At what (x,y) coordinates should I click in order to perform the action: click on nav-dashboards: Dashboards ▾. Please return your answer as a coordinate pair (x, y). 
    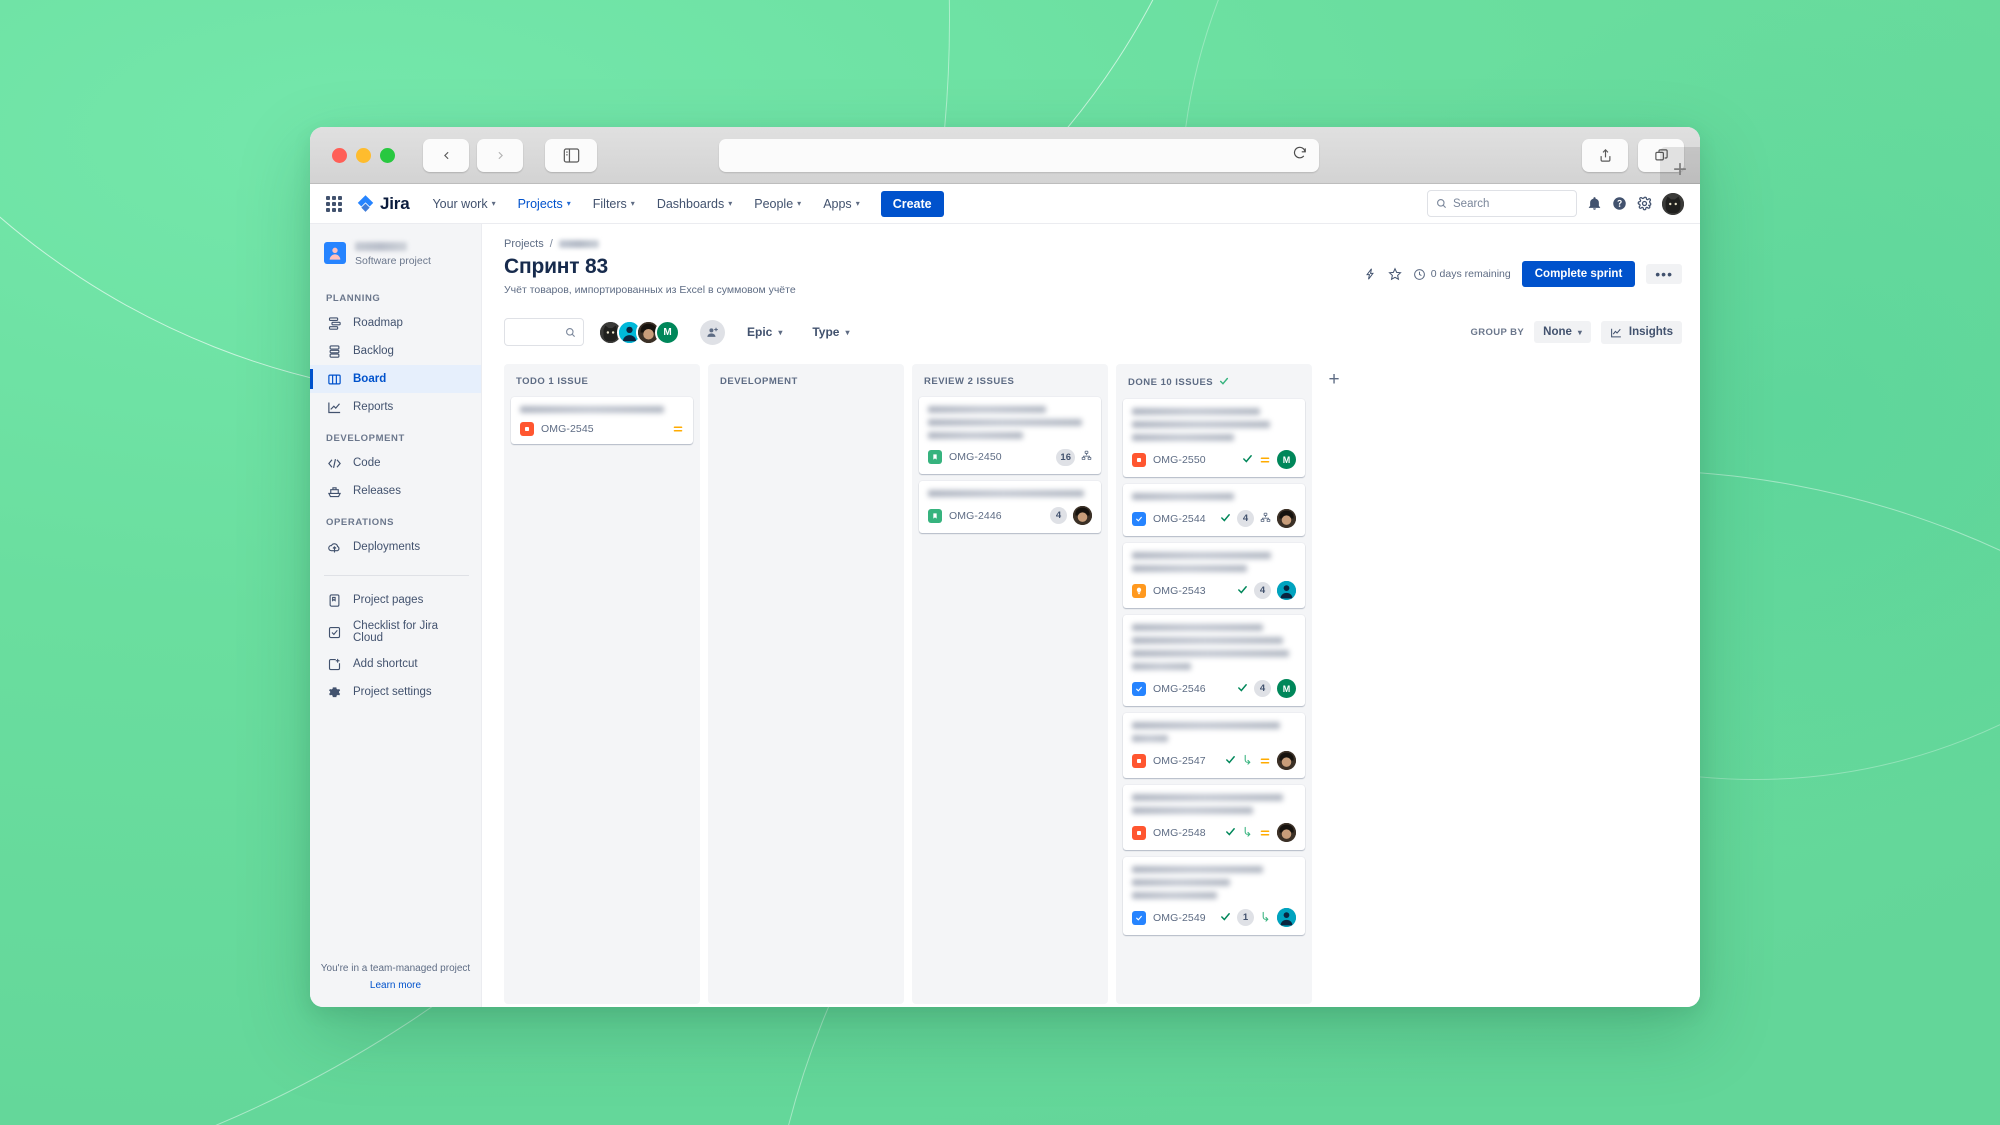
    Looking at the image, I should click on (694, 204).